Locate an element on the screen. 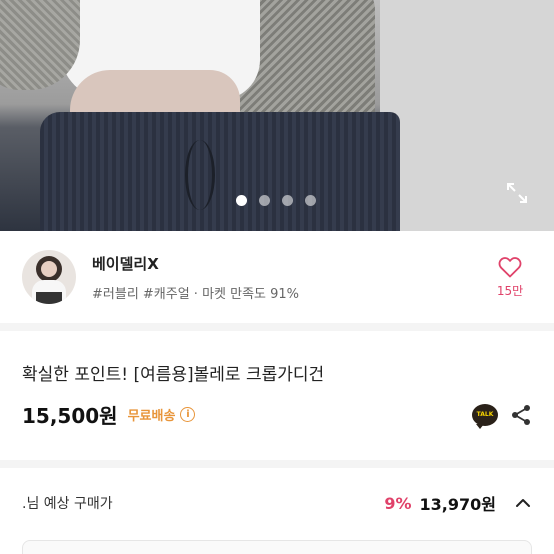 This screenshot has height=554, width=554. section-divider is located at coordinates (277, 464).